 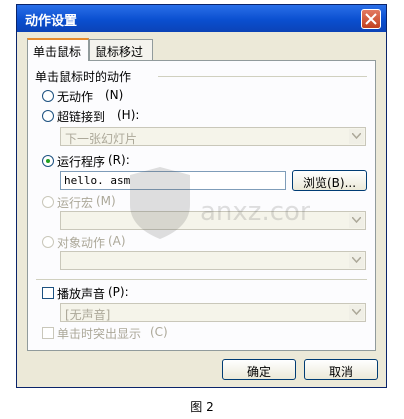 What do you see at coordinates (48, 242) in the screenshot?
I see `radio-object-action` at bounding box center [48, 242].